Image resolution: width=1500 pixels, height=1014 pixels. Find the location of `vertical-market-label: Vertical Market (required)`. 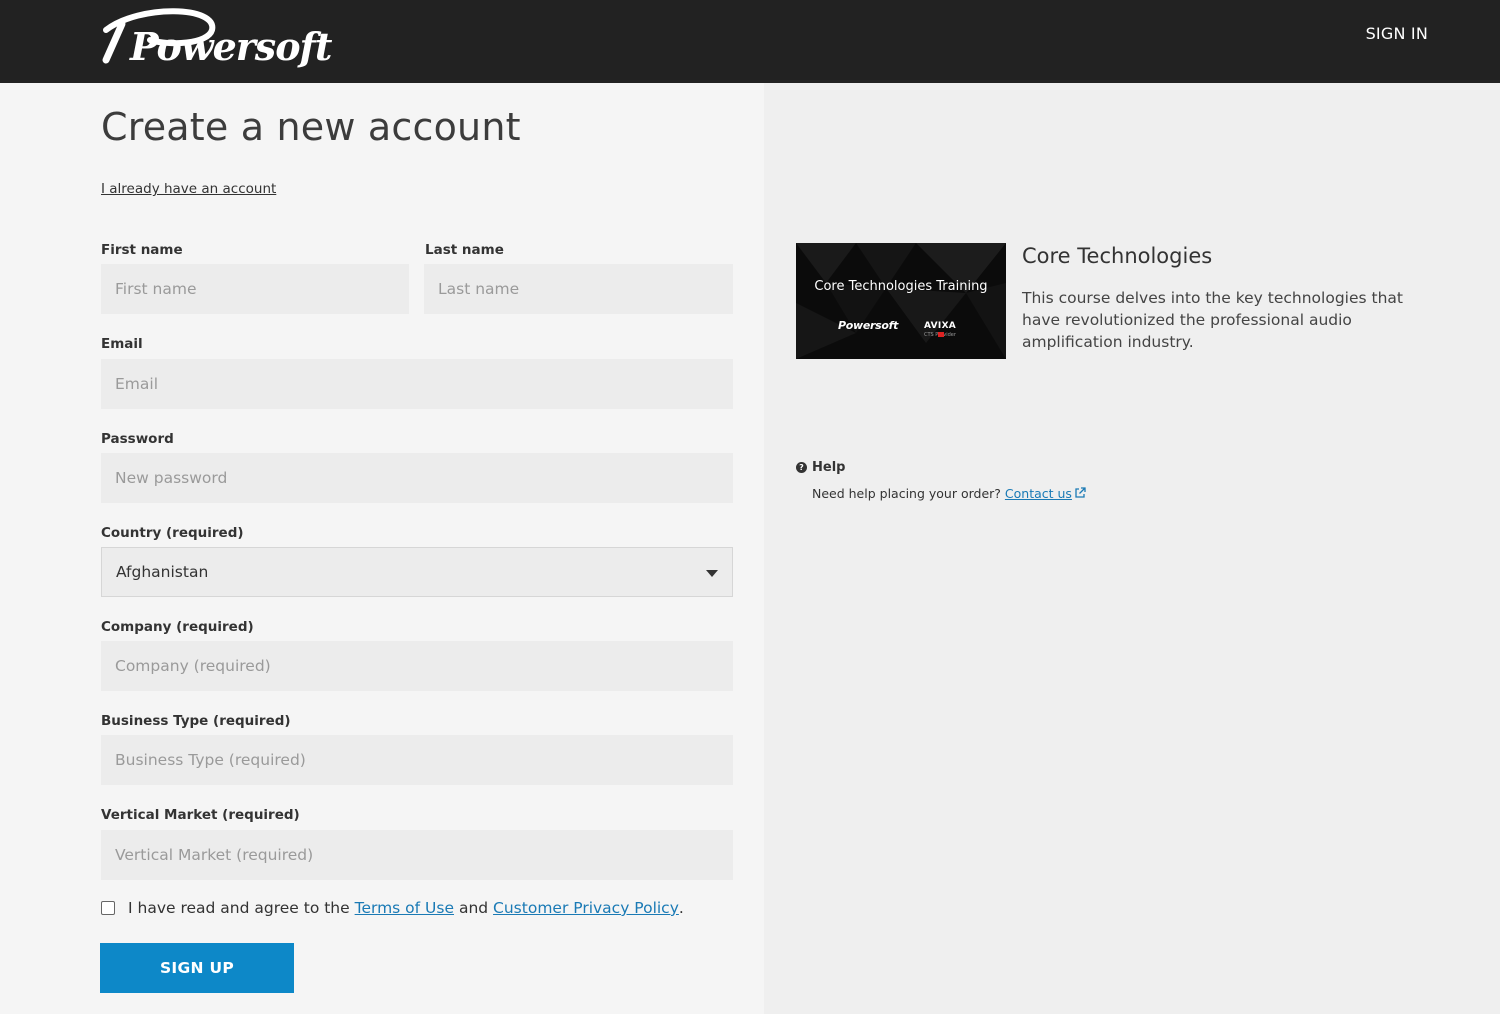

vertical-market-label: Vertical Market (required) is located at coordinates (200, 815).